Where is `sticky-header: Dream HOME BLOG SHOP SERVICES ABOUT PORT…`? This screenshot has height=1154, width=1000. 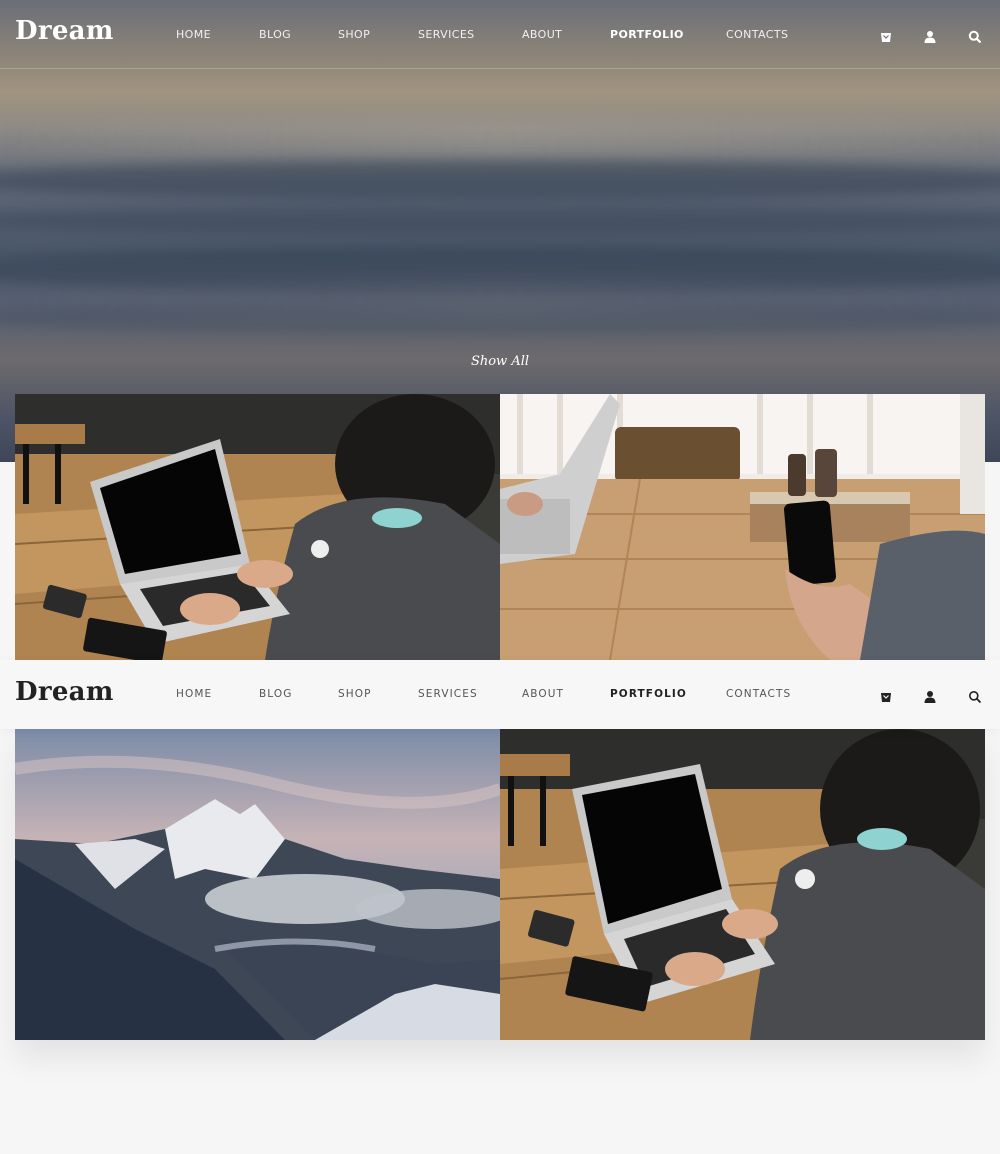
sticky-header: Dream HOME BLOG SHOP SERVICES ABOUT PORT… is located at coordinates (500, 694).